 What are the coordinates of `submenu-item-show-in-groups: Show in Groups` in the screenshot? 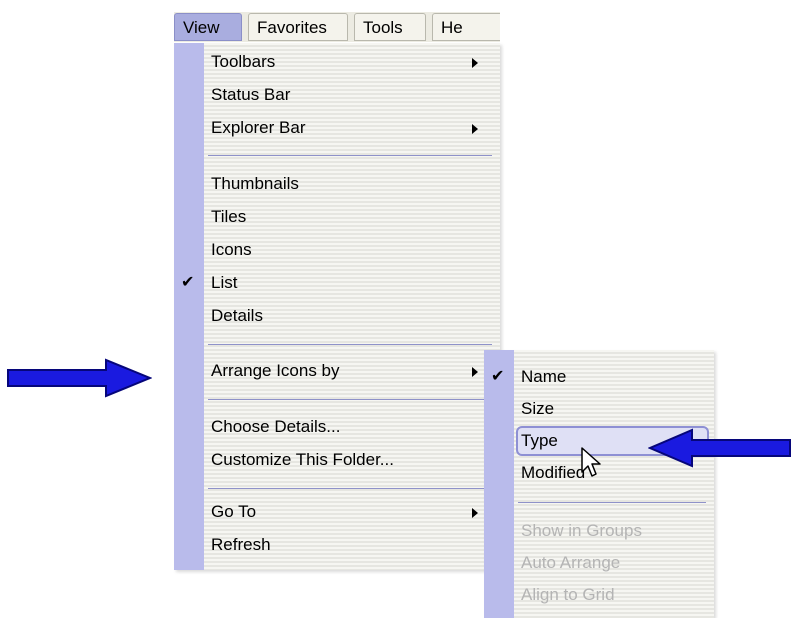 It's located at (599, 531).